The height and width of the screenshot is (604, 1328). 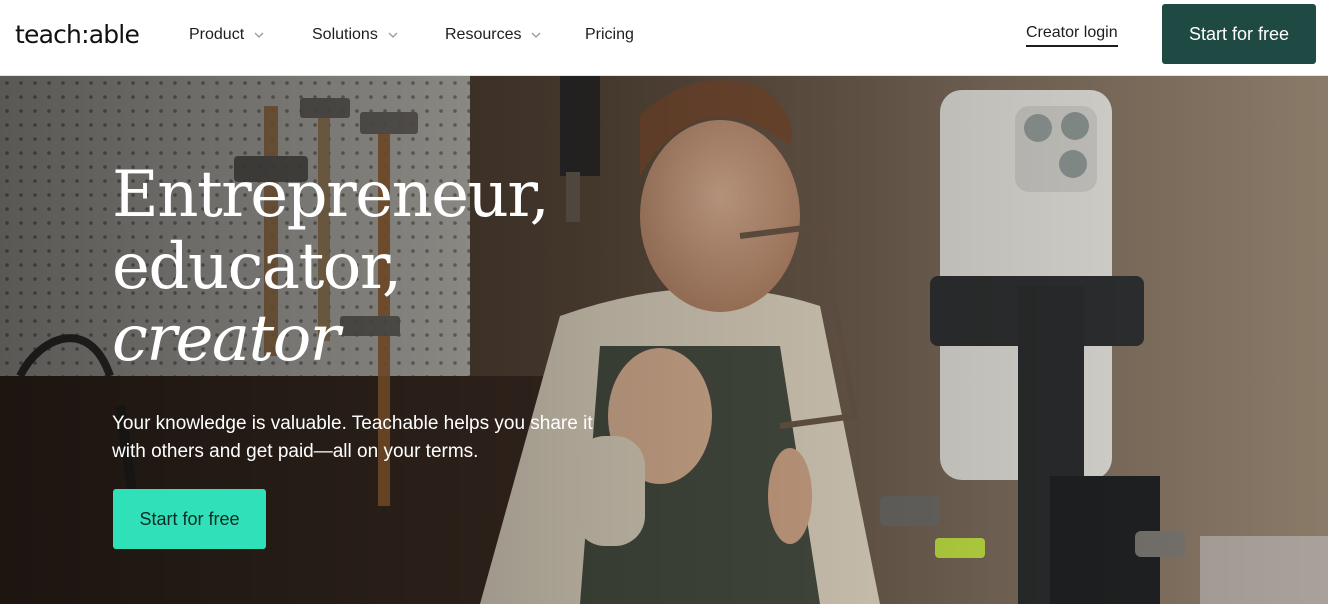 I want to click on headline-line-emphasis: creator, so click(x=226, y=339).